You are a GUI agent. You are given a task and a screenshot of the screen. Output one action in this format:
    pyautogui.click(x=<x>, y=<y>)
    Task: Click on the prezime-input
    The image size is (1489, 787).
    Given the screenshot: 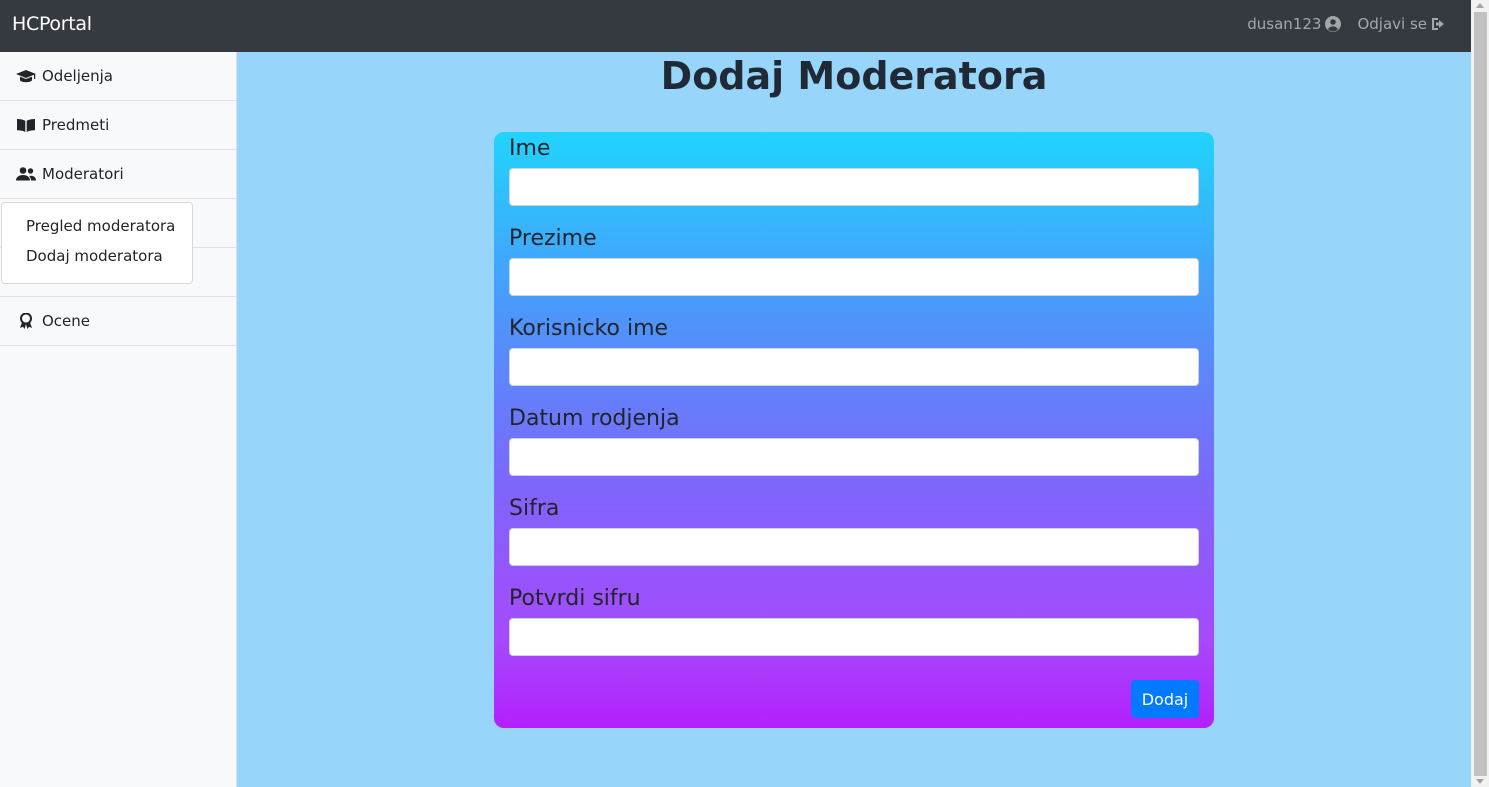 What is the action you would take?
    pyautogui.click(x=854, y=277)
    